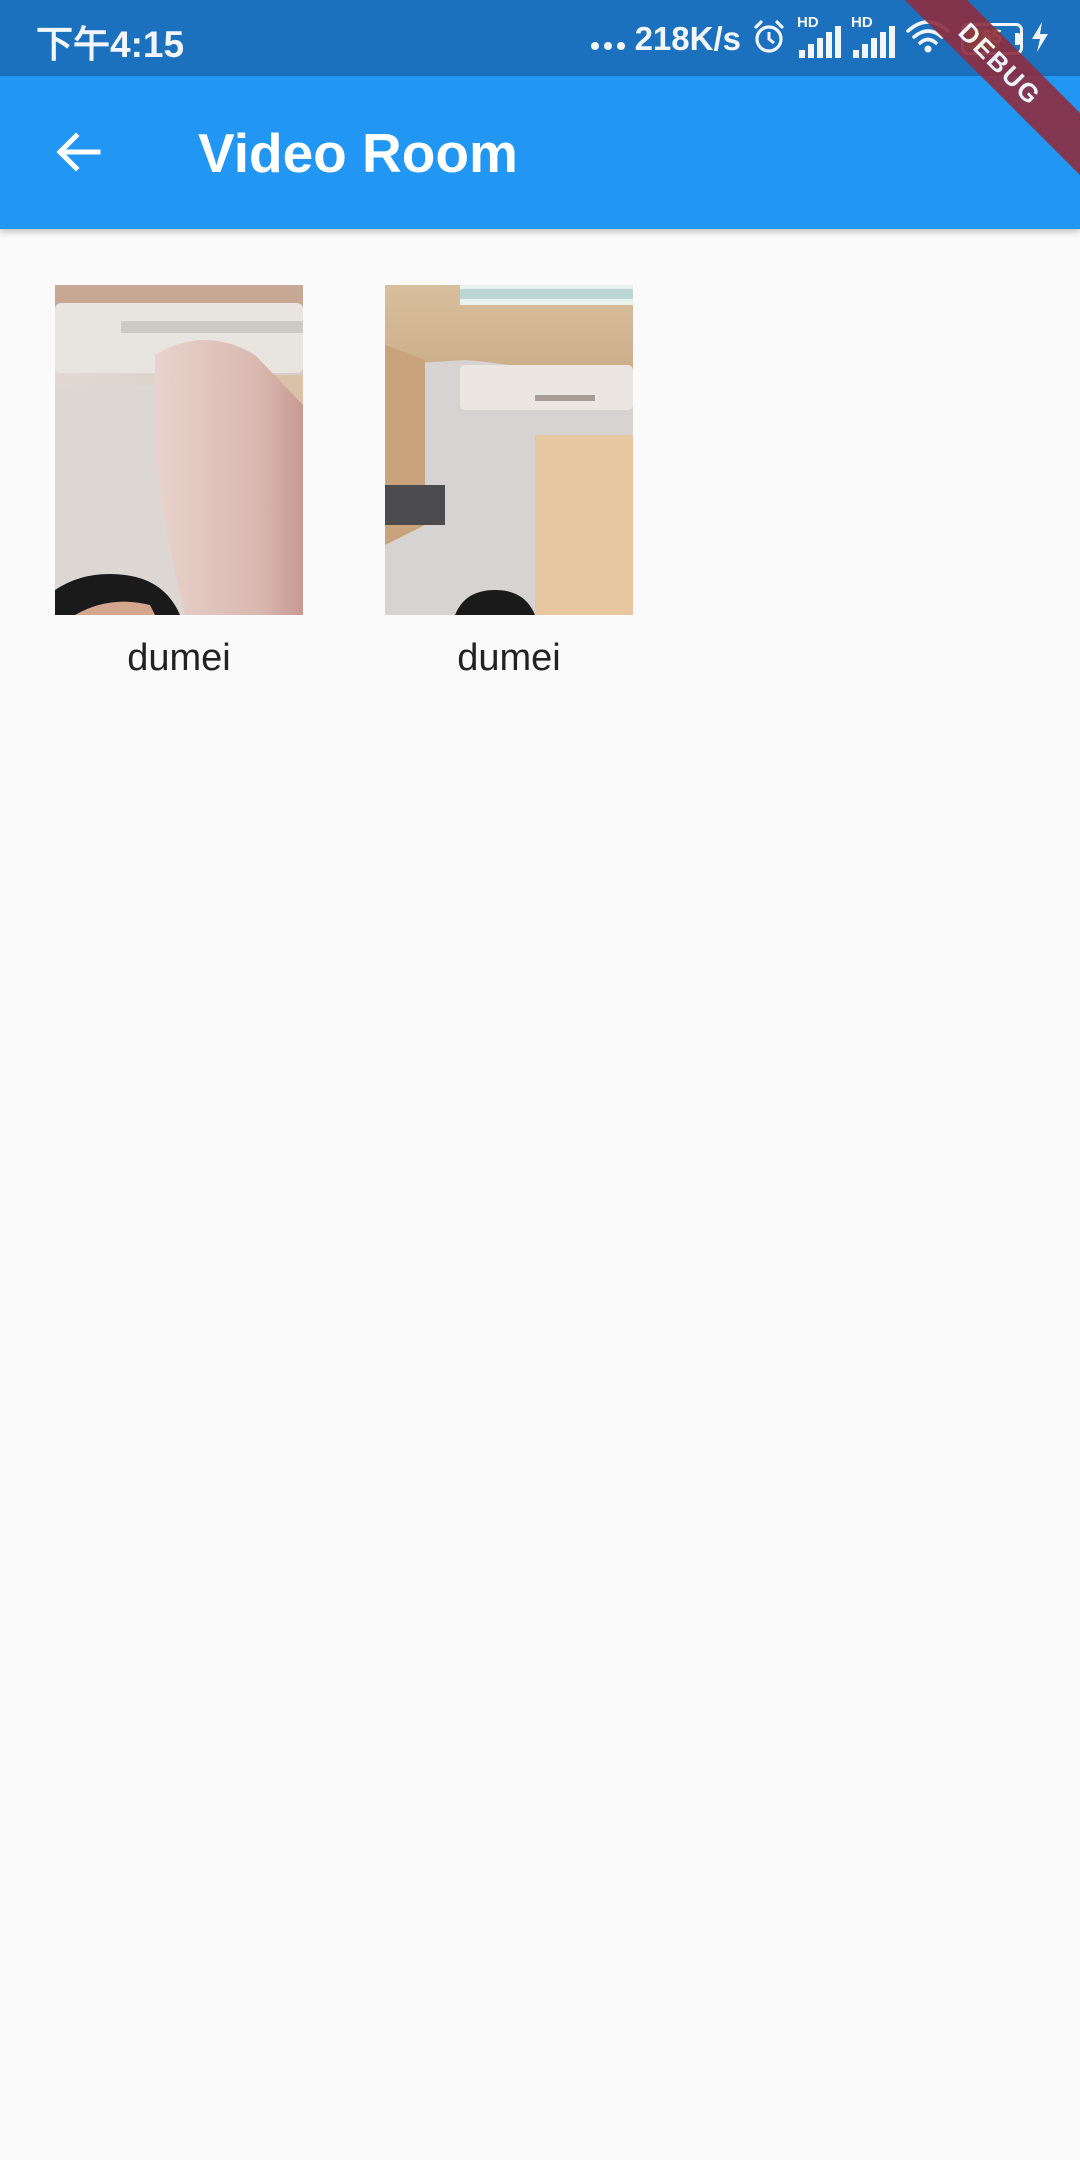 This screenshot has width=1080, height=2160. I want to click on back-button, so click(78, 154).